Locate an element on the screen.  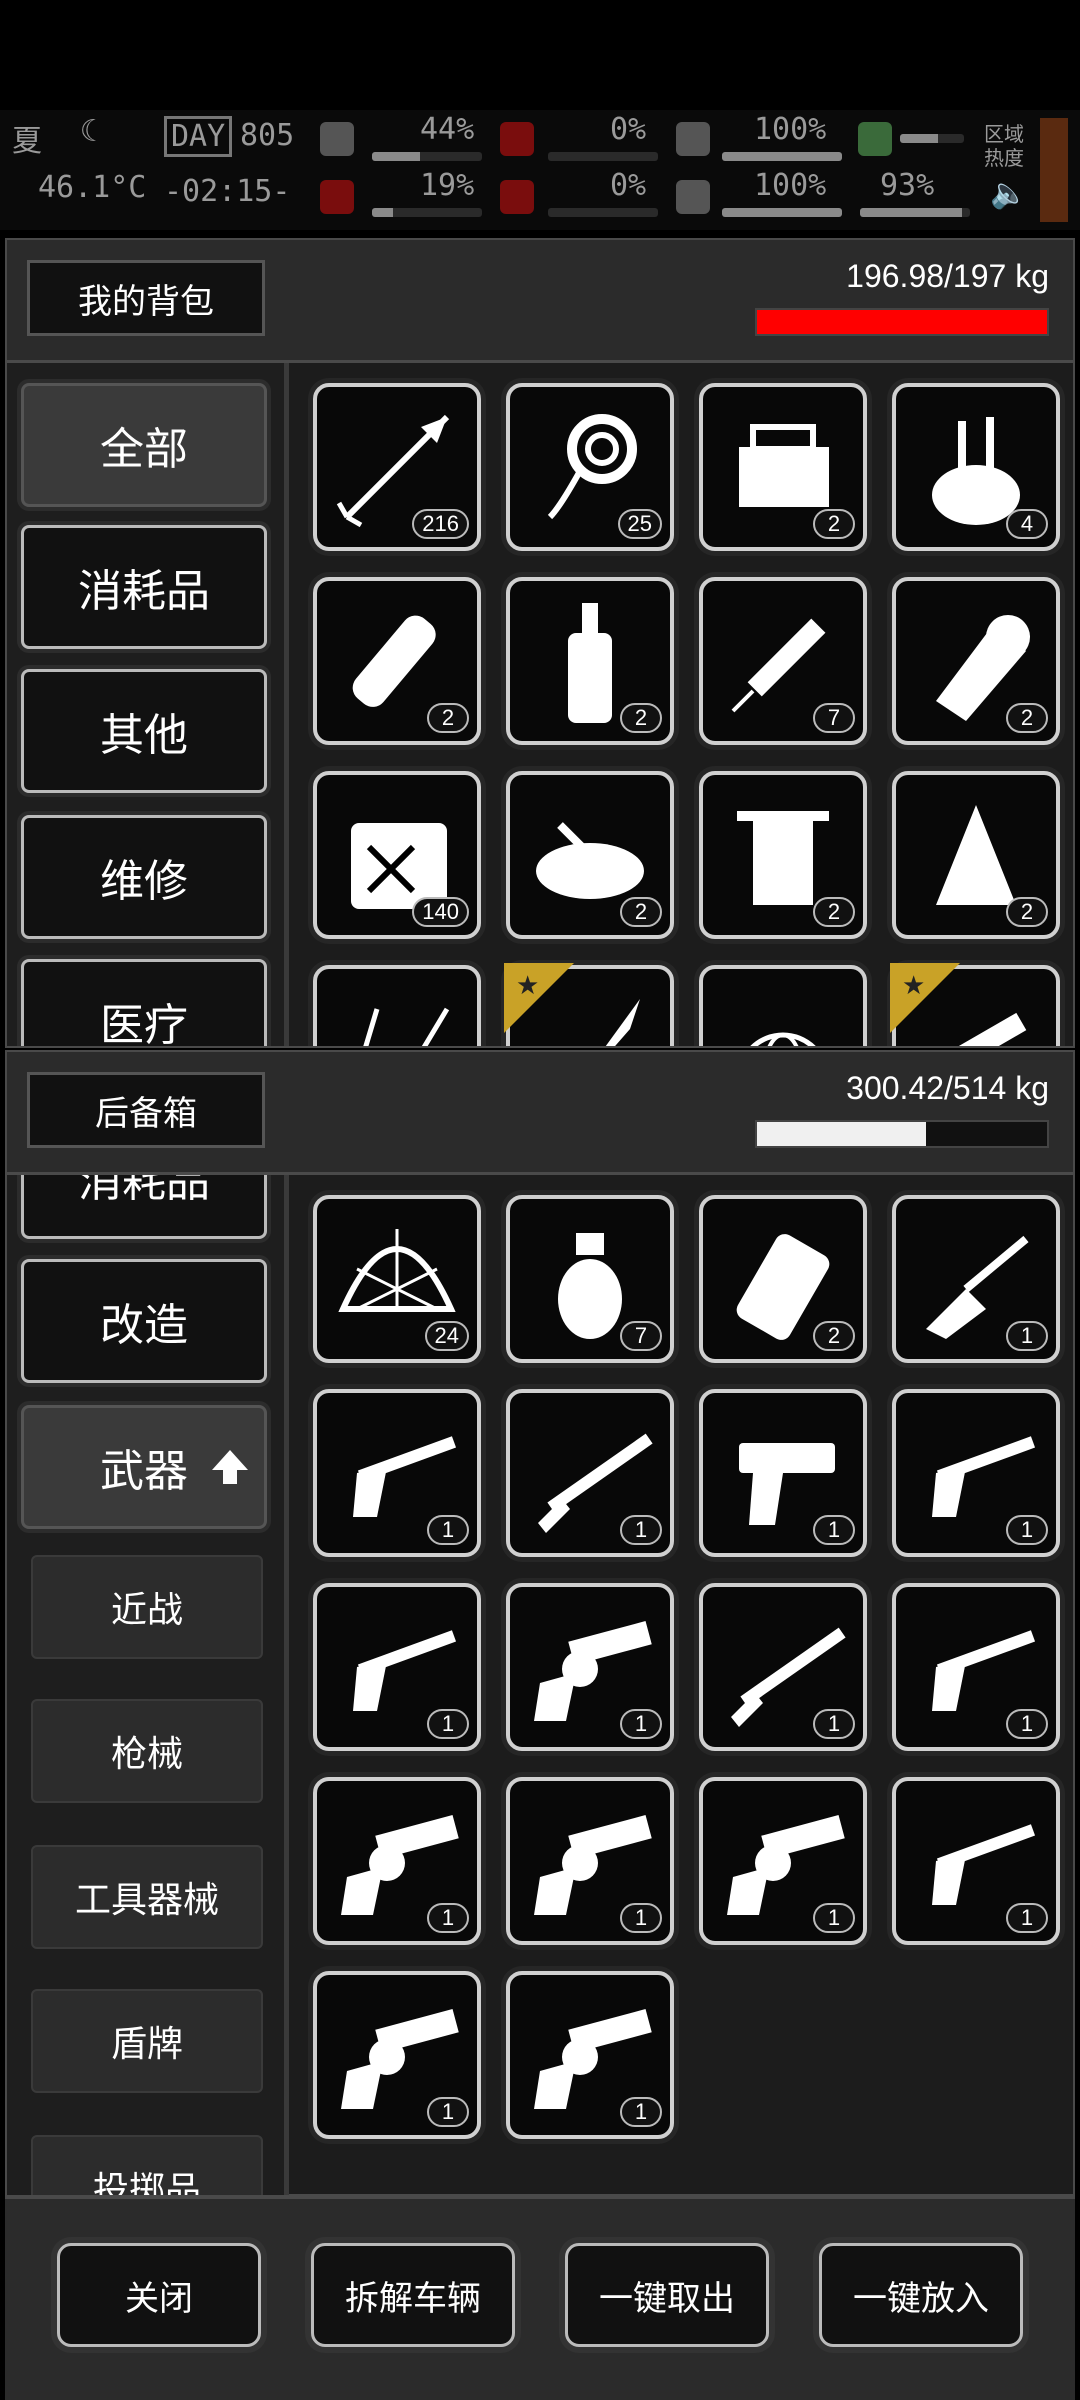
backpack-item-slot: 25 is located at coordinates (590, 467).